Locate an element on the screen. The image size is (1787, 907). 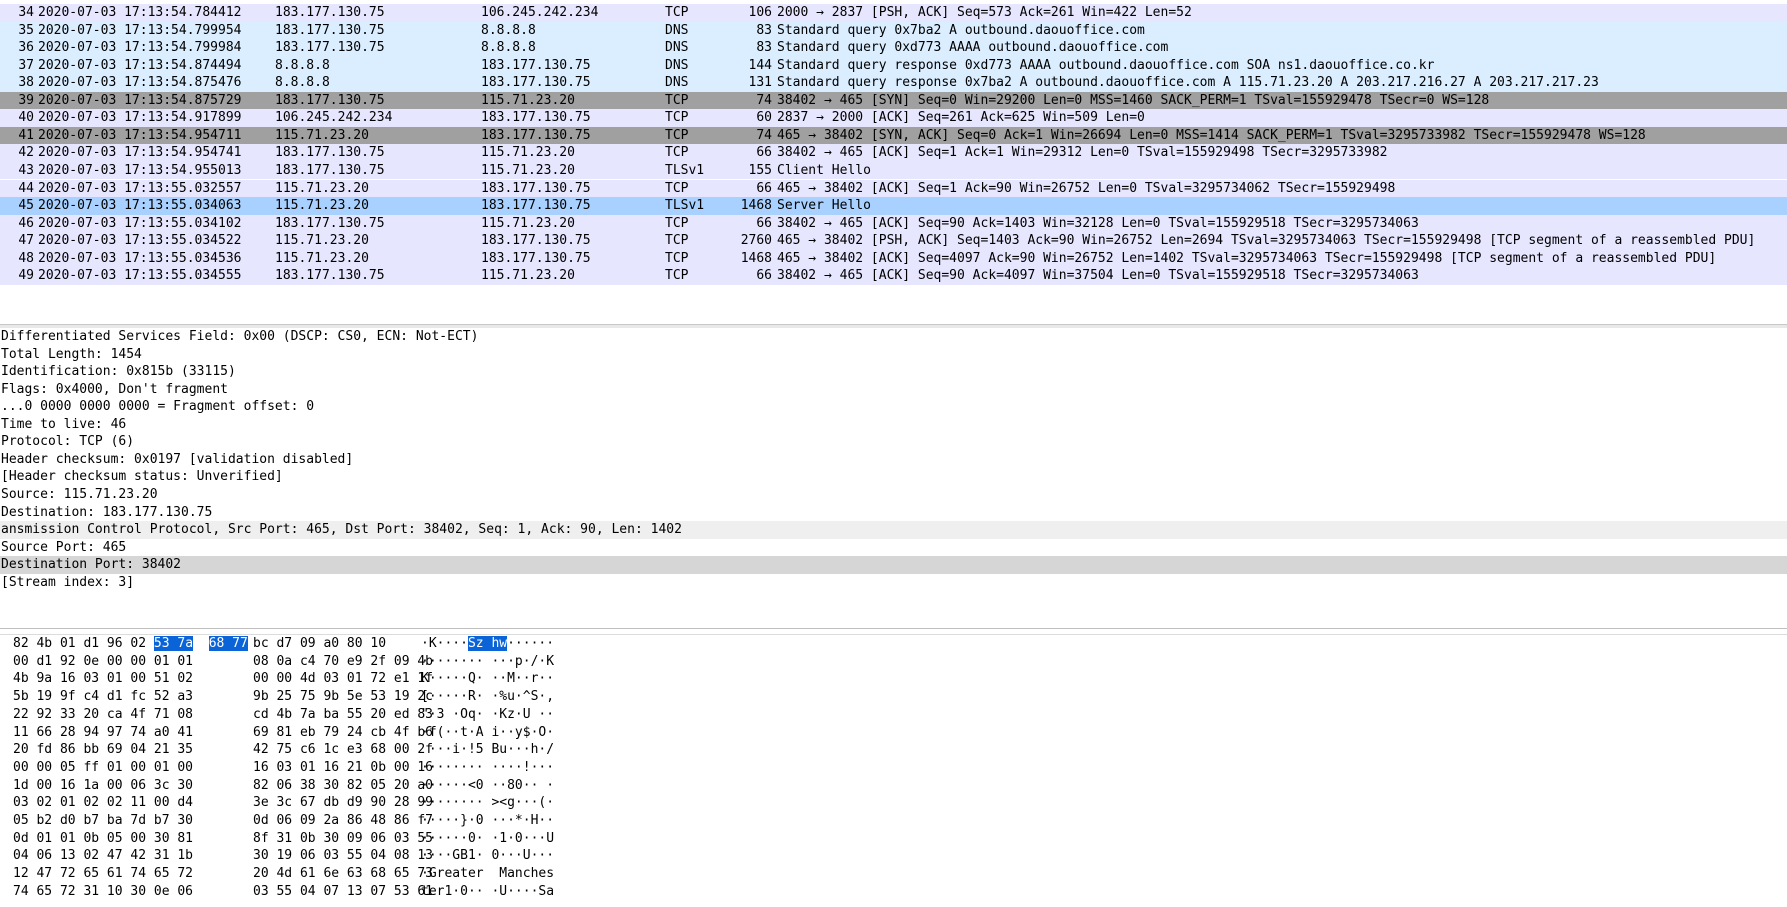
packet-source: 8.8.8.8 is located at coordinates (302, 83).